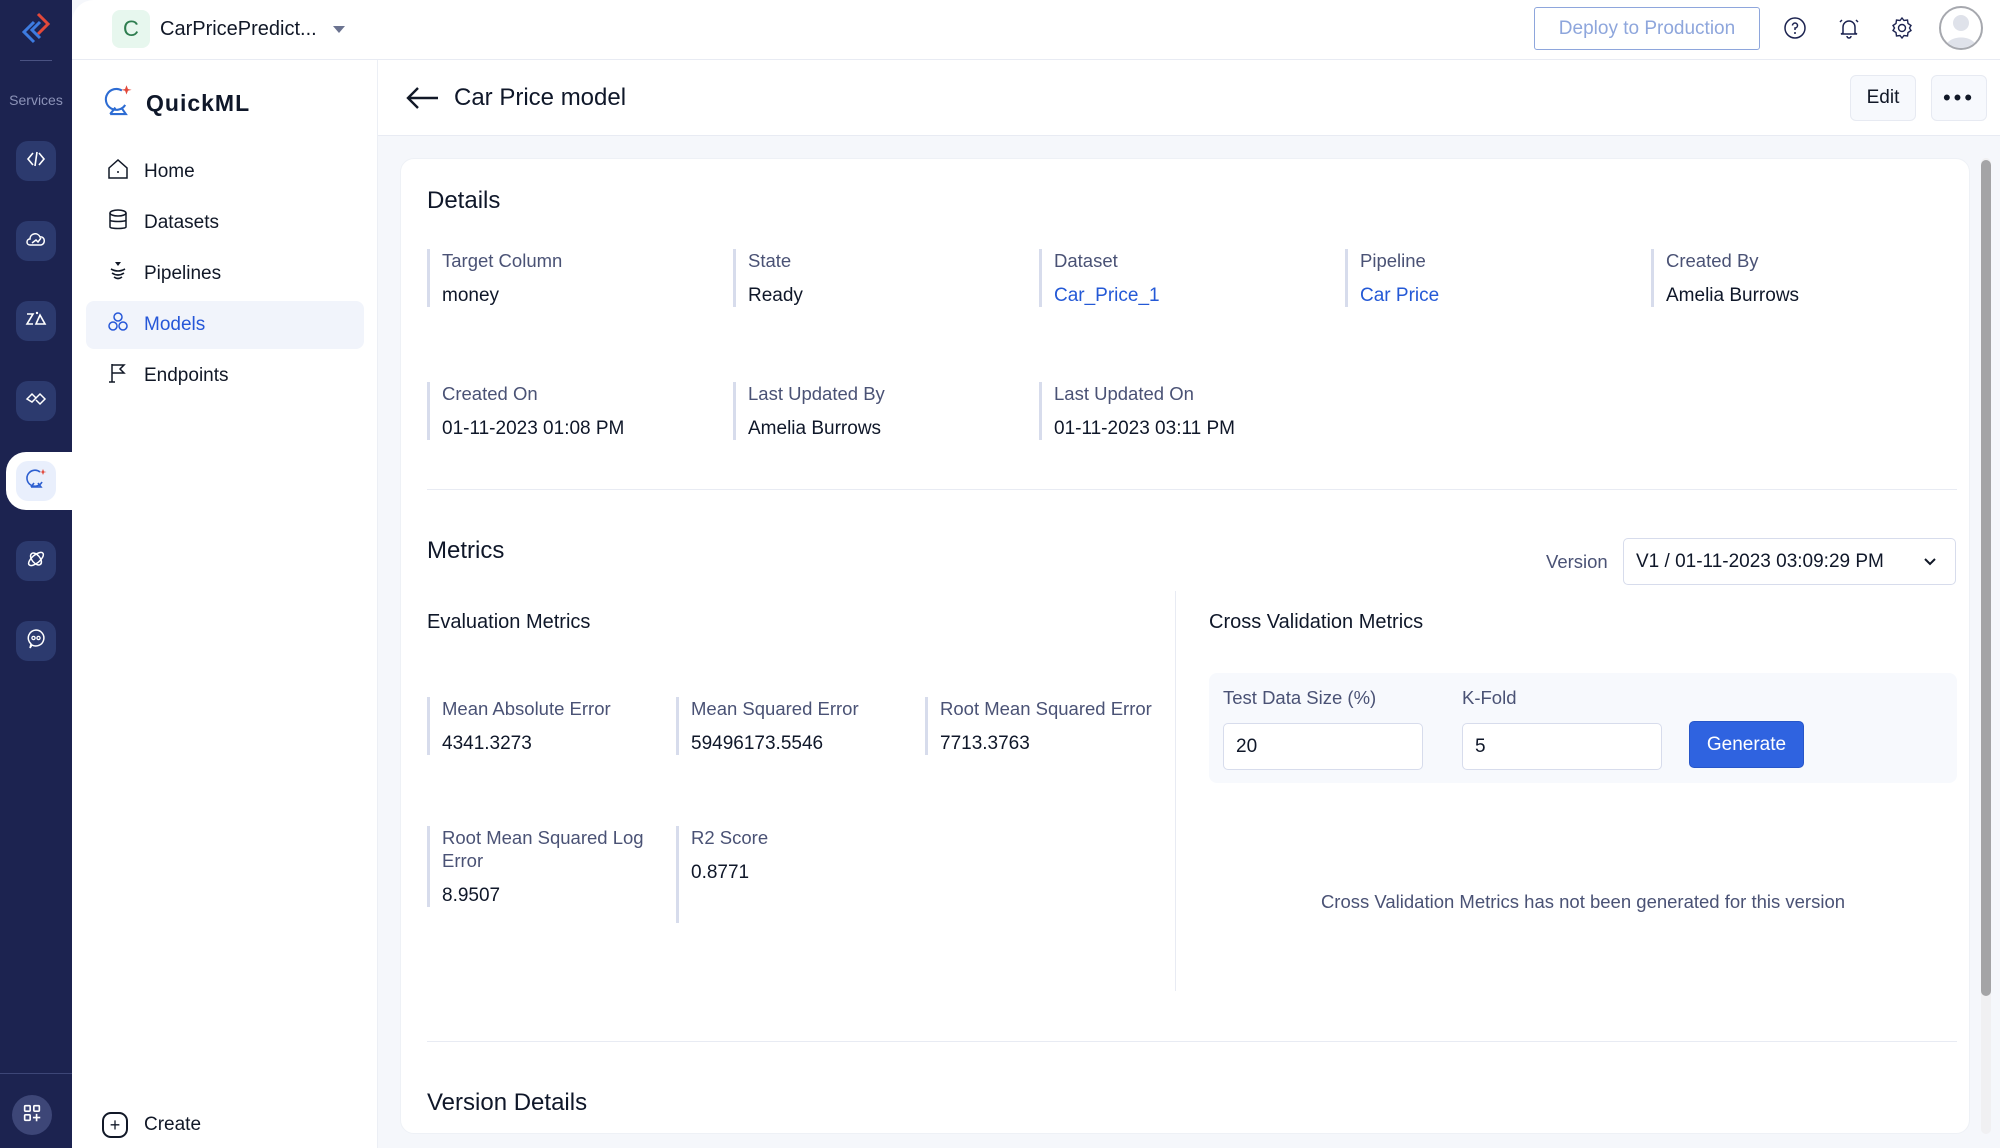  Describe the element at coordinates (502, 260) in the screenshot. I see `field-label: Target Column` at that location.